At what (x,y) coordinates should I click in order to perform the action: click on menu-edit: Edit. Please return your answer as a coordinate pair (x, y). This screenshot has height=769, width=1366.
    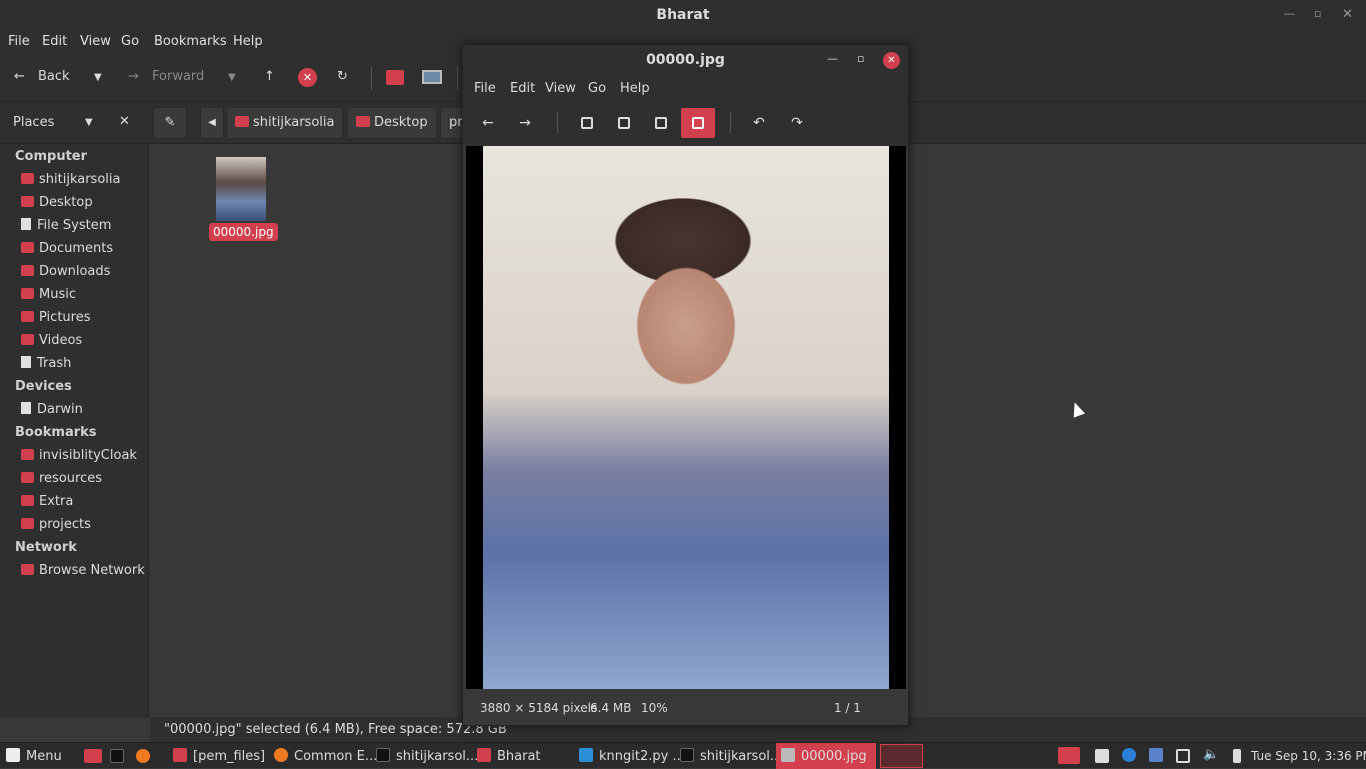
    Looking at the image, I should click on (54, 41).